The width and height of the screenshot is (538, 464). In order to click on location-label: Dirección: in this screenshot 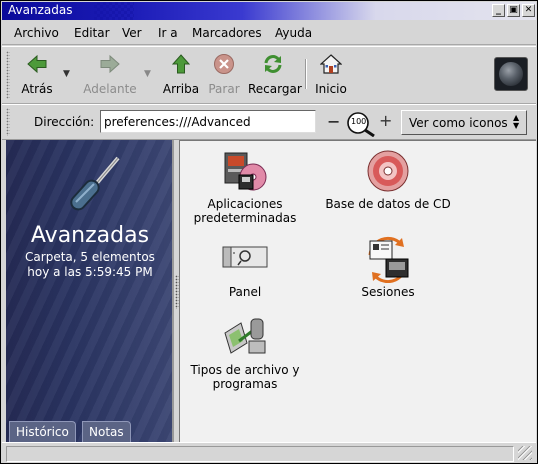, I will do `click(64, 122)`.